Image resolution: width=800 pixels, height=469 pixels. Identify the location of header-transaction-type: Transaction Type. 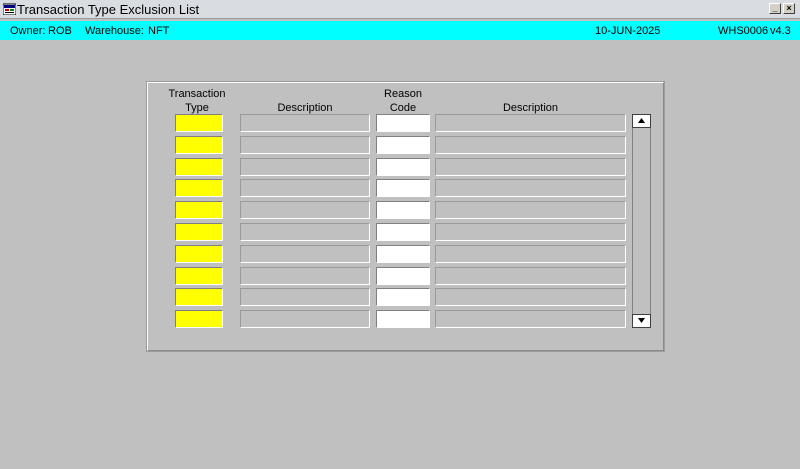
(197, 101).